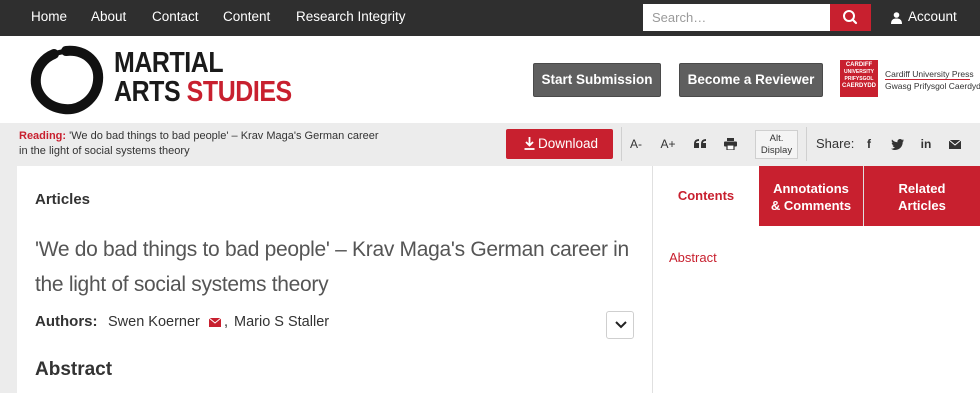 The width and height of the screenshot is (980, 393). I want to click on cardiff-badge-line-3: PRIFYSGOL, so click(859, 79).